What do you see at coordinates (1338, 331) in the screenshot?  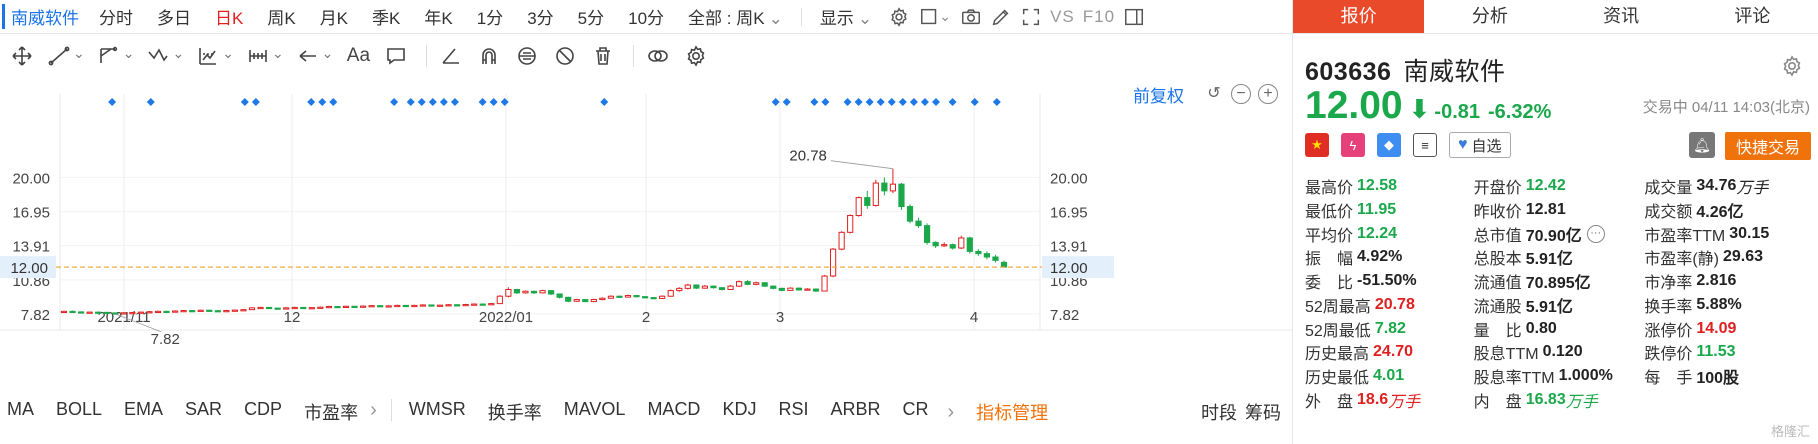 I see `stat-label: 52周最低` at bounding box center [1338, 331].